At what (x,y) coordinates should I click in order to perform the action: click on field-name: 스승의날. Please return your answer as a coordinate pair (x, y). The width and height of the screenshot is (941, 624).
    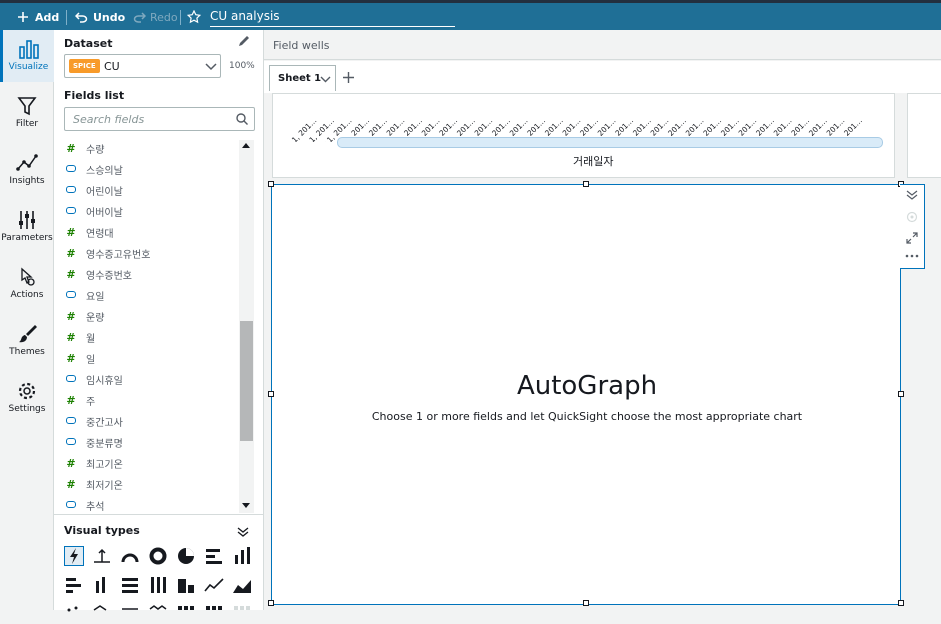
    Looking at the image, I should click on (104, 171).